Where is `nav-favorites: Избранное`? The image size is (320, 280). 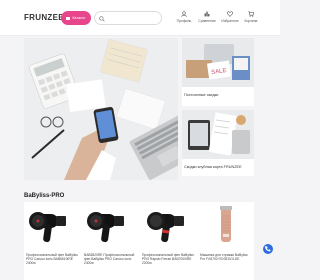 nav-favorites: Избранное is located at coordinates (230, 19).